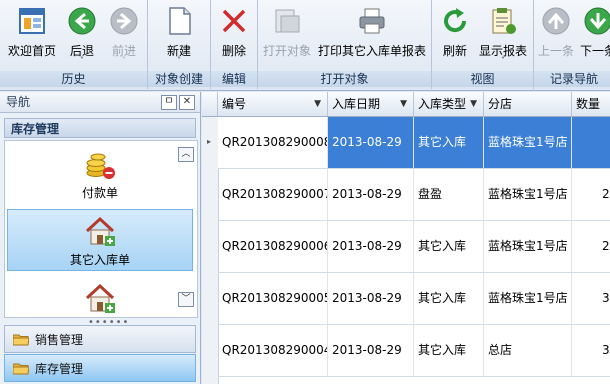 The width and height of the screenshot is (610, 384). Describe the element at coordinates (455, 20) in the screenshot. I see `refresh-icon` at that location.